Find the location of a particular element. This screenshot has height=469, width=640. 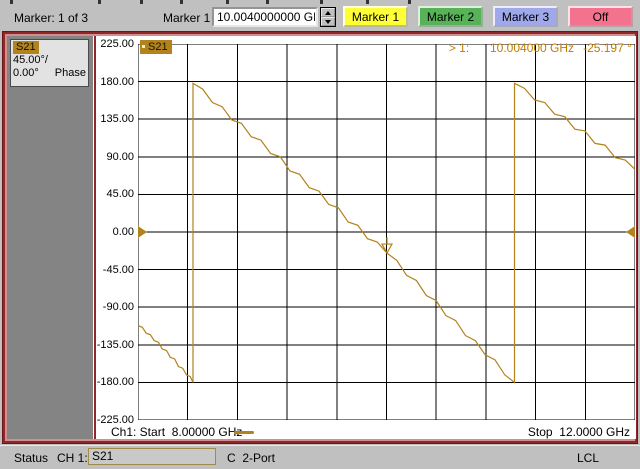

marker-readout-frequency: 10.004000 GHz is located at coordinates (532, 48).